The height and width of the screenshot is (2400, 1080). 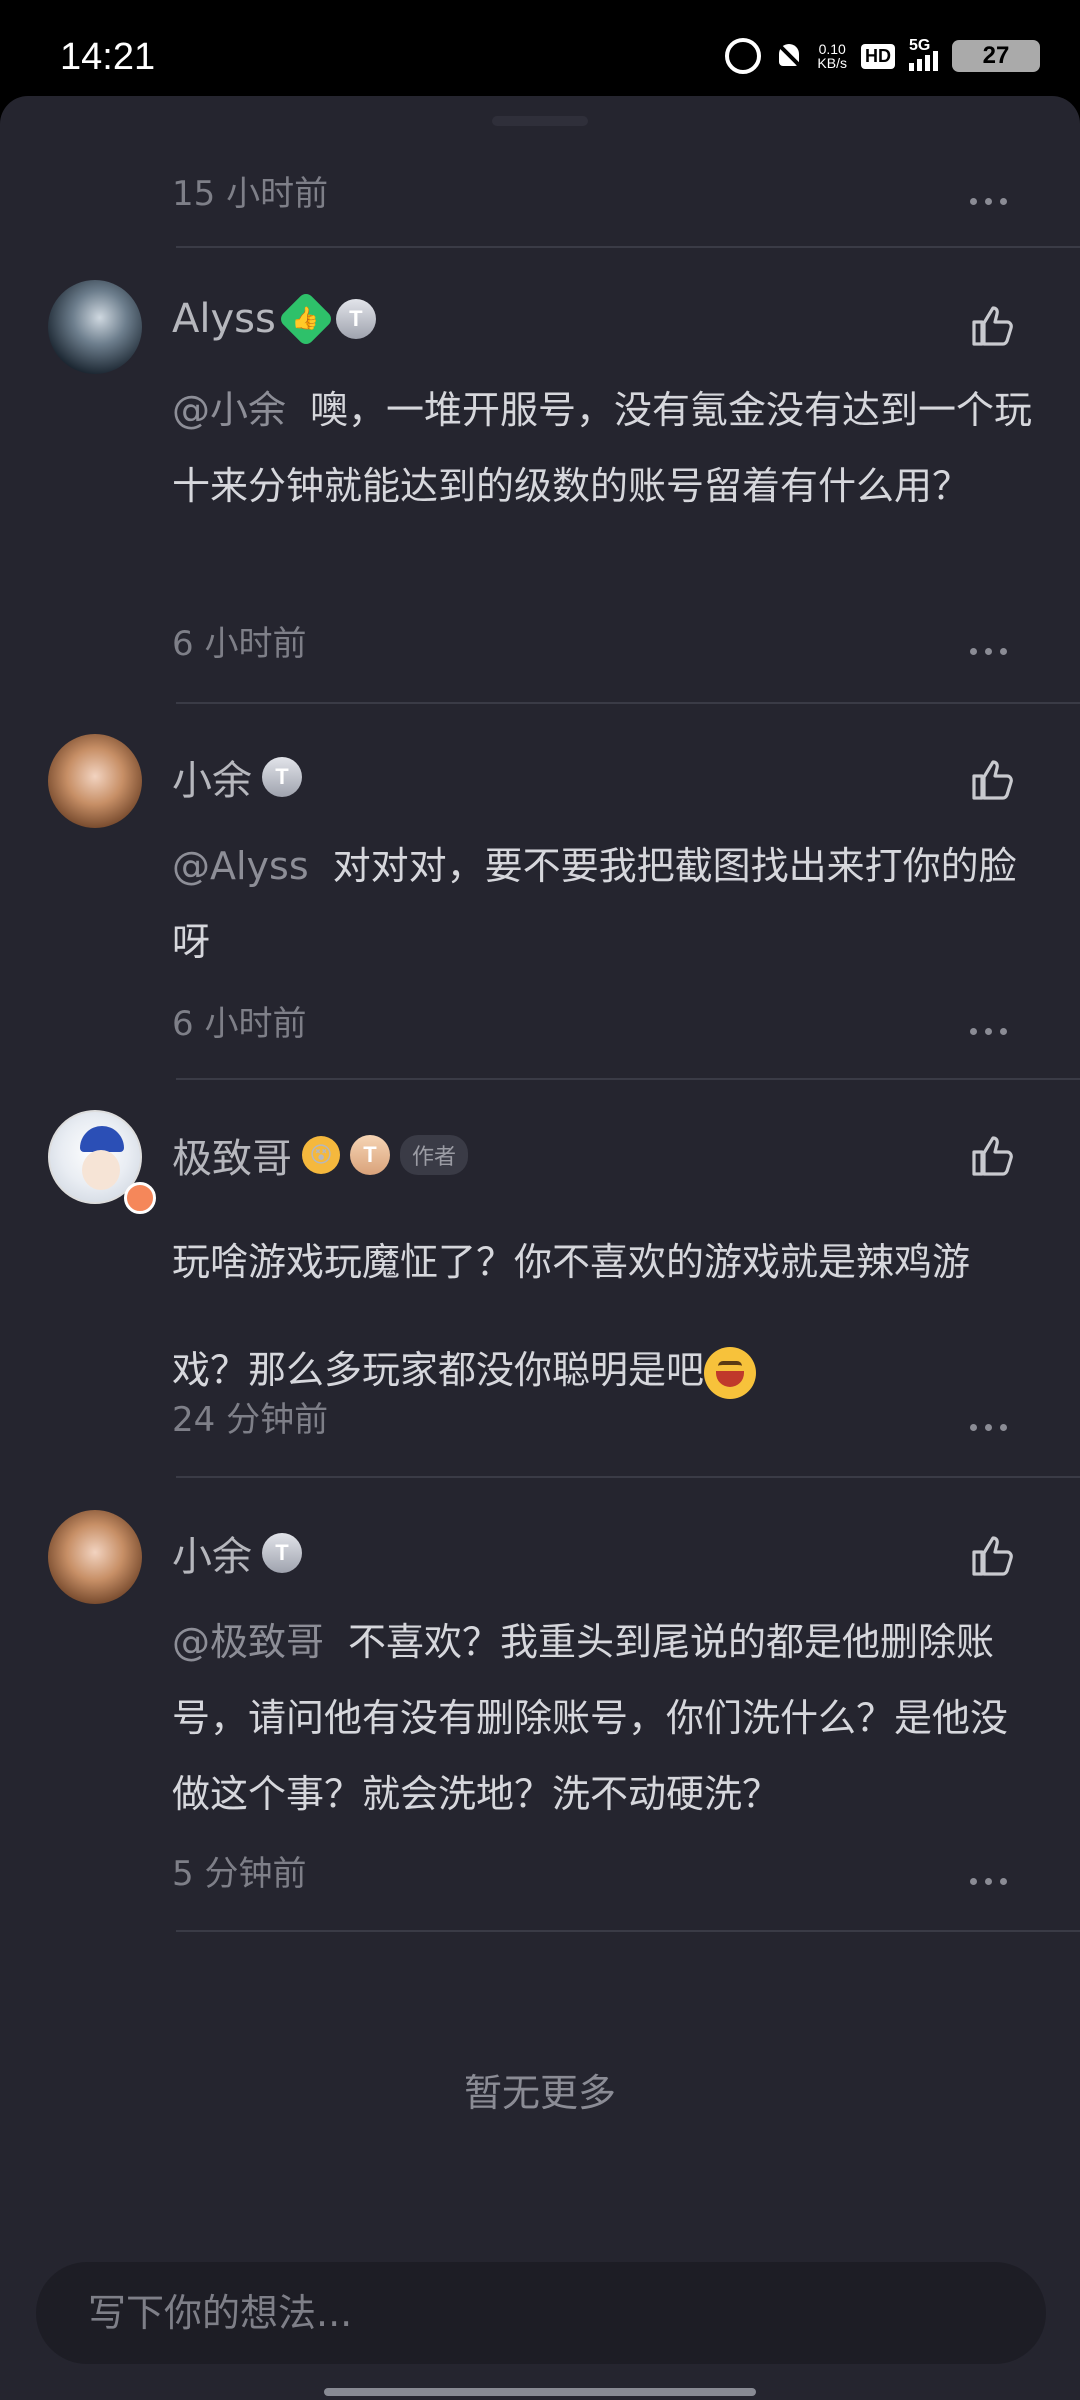 What do you see at coordinates (832, 63) in the screenshot?
I see `network-speed-unit: KB/s` at bounding box center [832, 63].